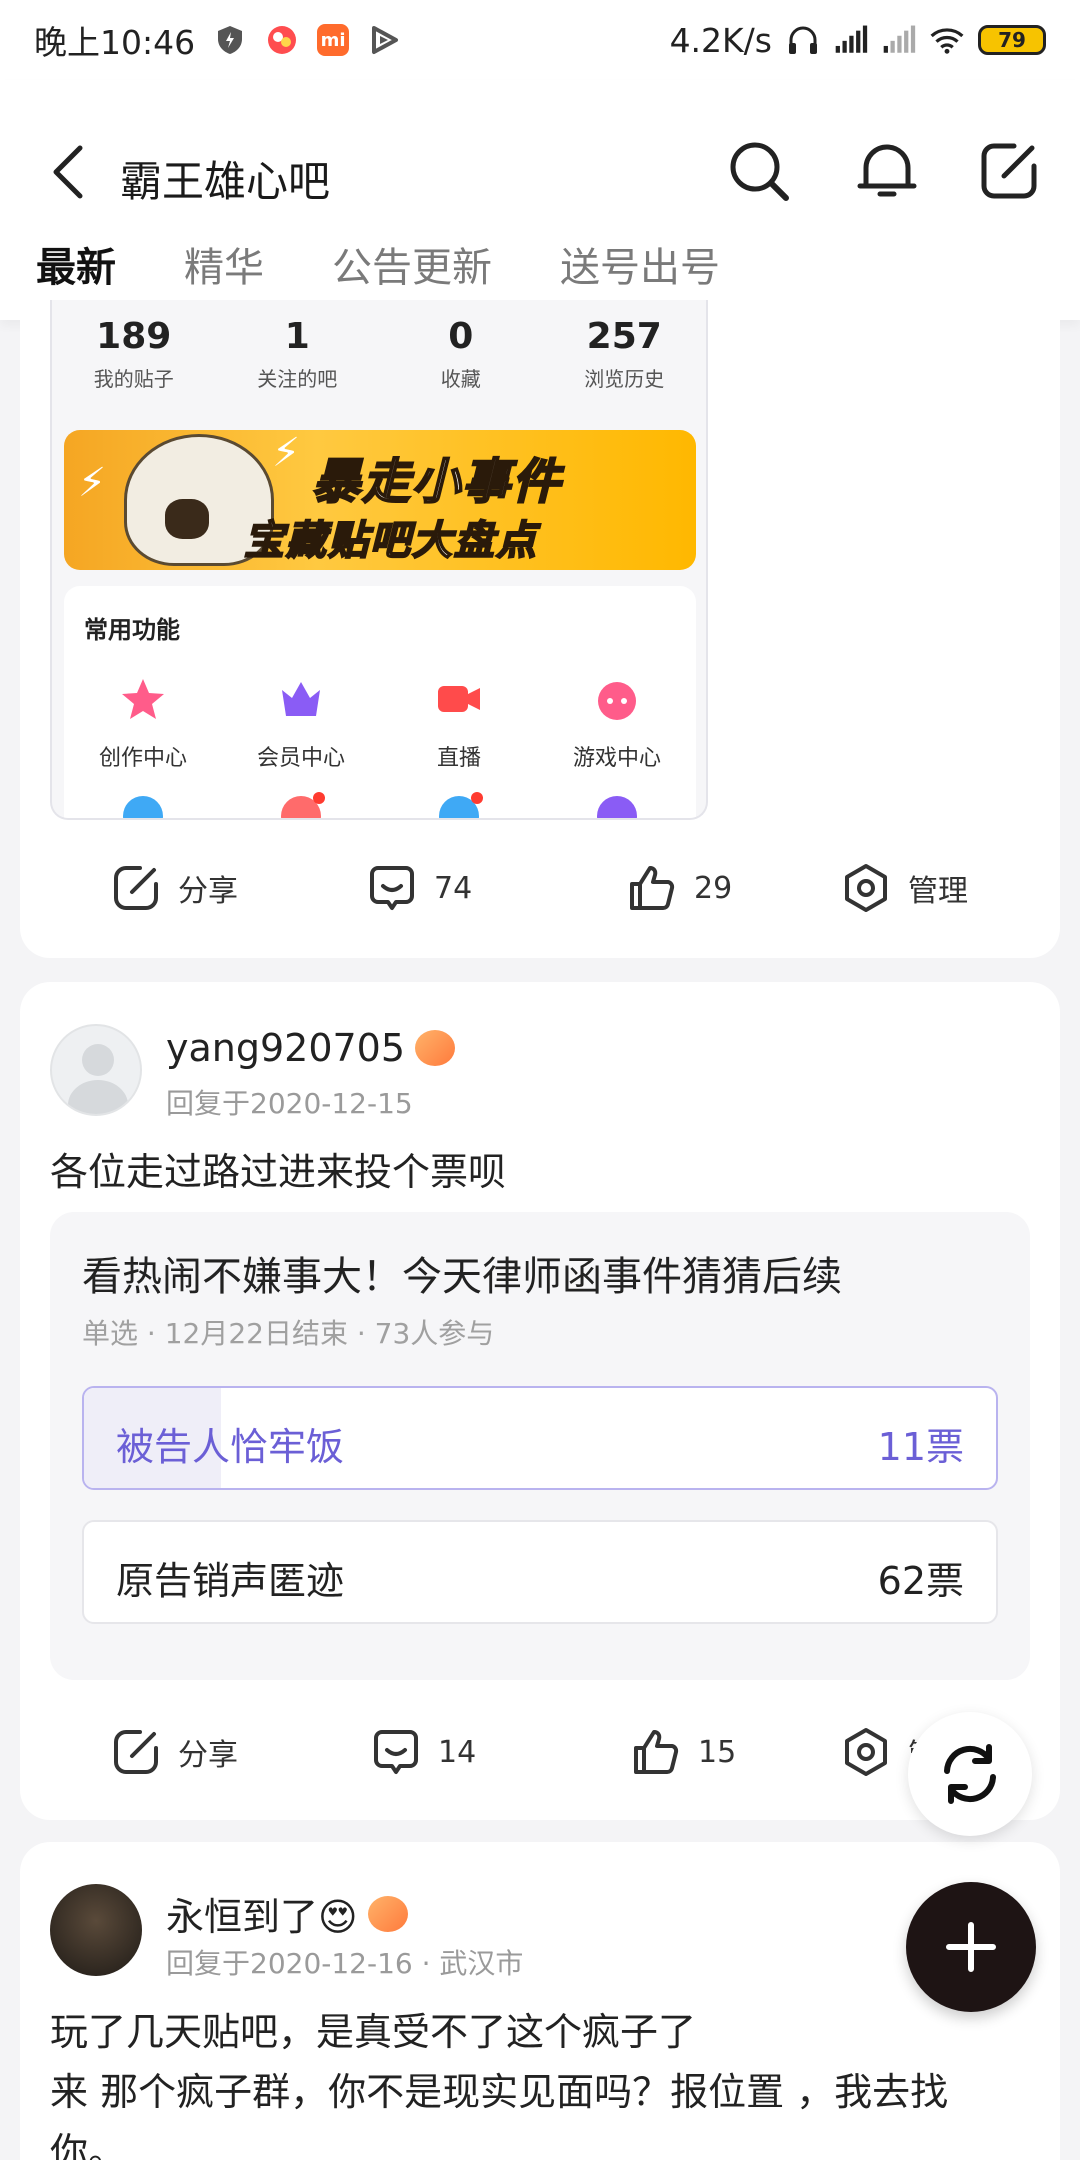  What do you see at coordinates (412, 268) in the screenshot?
I see `tab-announcements: 公告更新` at bounding box center [412, 268].